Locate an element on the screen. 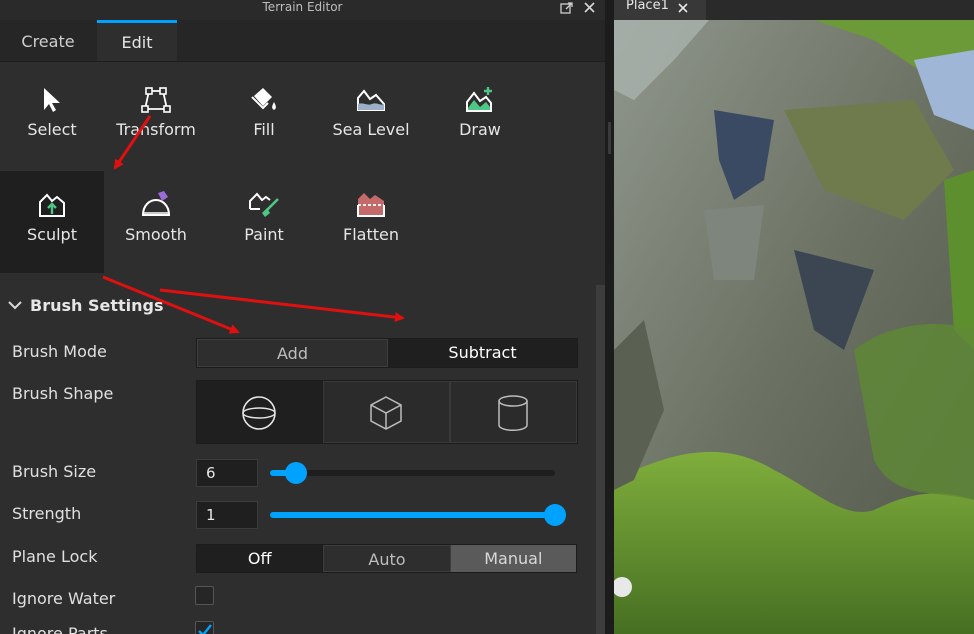 This screenshot has height=634, width=974. brush-shape-cube-button is located at coordinates (386, 412).